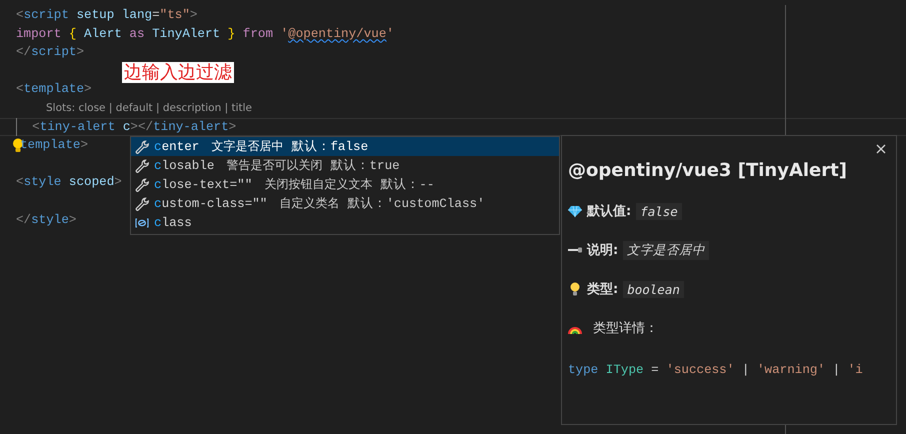  Describe the element at coordinates (345, 184) in the screenshot. I see `suggestion-item: close-text="" 关闭按钮自定义文本 默认：--` at that location.